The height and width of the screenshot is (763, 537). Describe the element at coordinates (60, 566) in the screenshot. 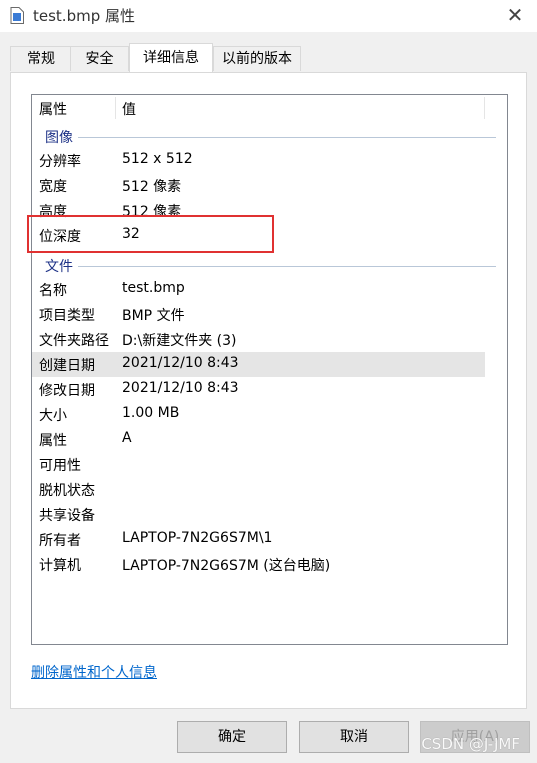

I see `property-name: 计算机` at that location.